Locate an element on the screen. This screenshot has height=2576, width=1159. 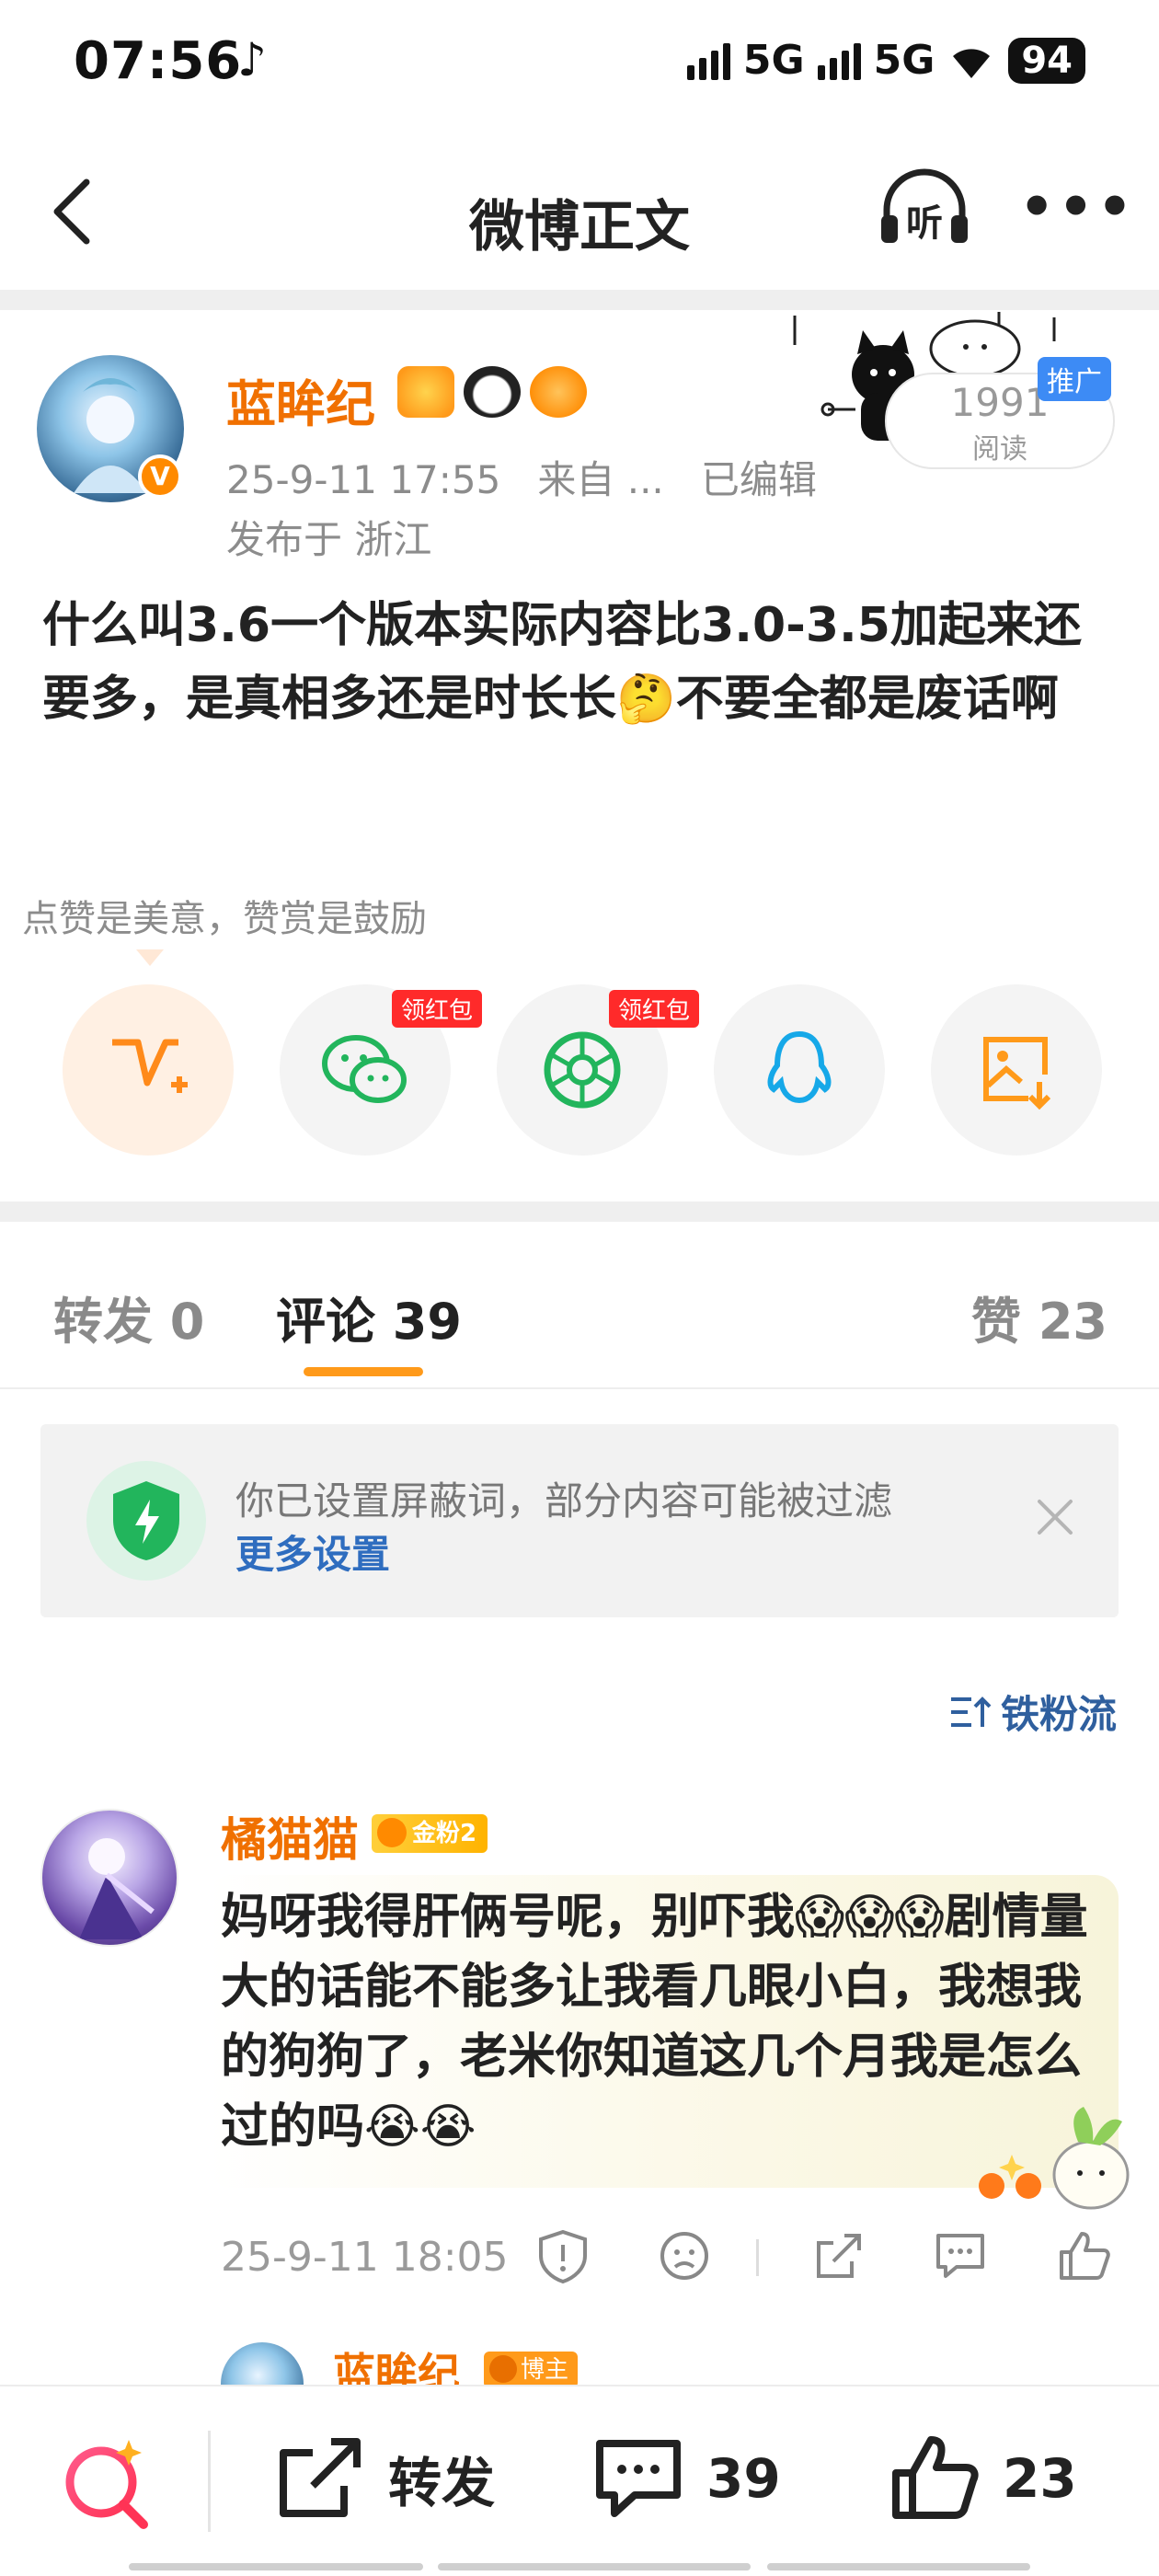
bottom-bar-divider is located at coordinates (209, 2481).